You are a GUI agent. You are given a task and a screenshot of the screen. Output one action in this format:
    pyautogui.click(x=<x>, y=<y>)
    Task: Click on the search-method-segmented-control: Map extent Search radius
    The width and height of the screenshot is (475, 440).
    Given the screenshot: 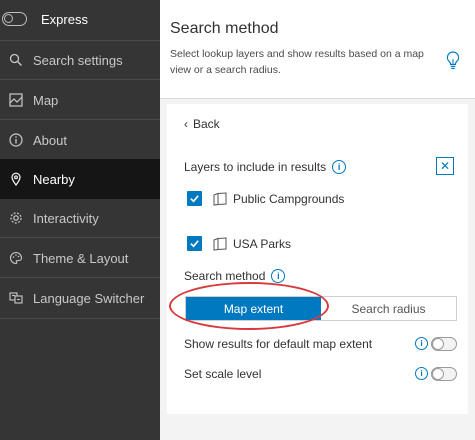 What is the action you would take?
    pyautogui.click(x=321, y=308)
    